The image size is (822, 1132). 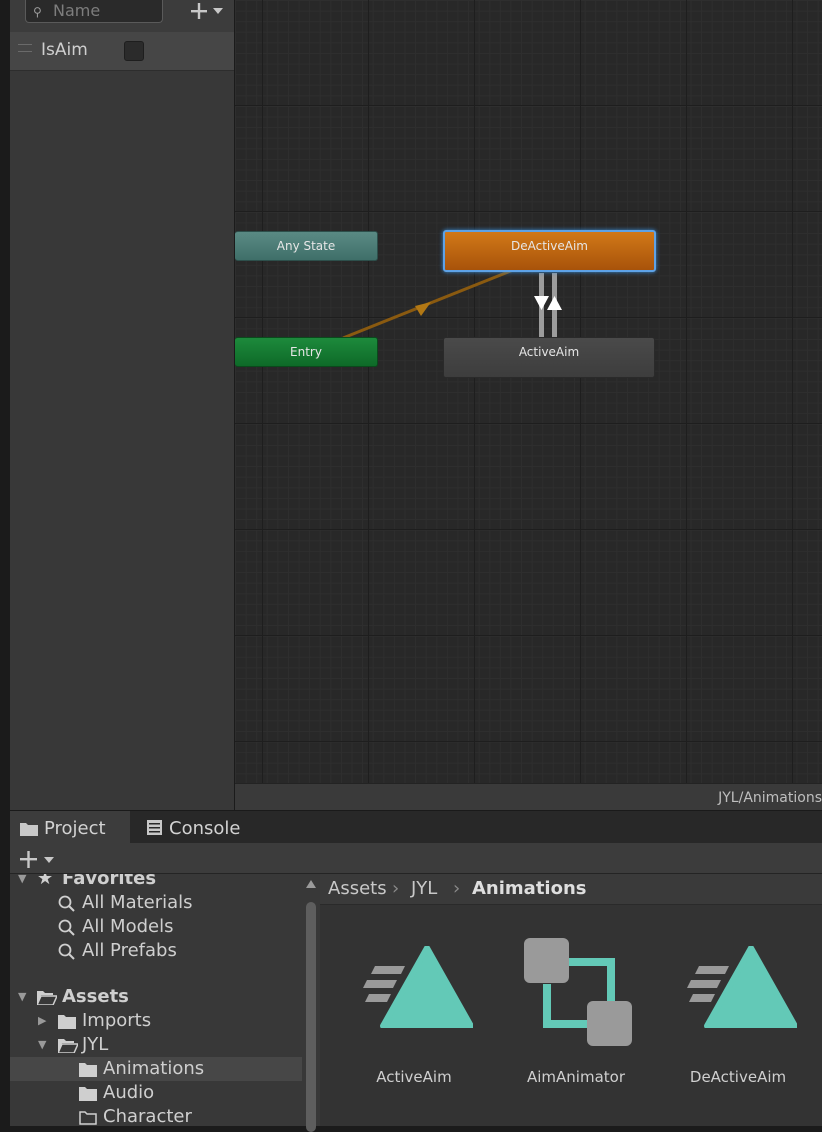 I want to click on tree-label: Imports, so click(x=117, y=1020).